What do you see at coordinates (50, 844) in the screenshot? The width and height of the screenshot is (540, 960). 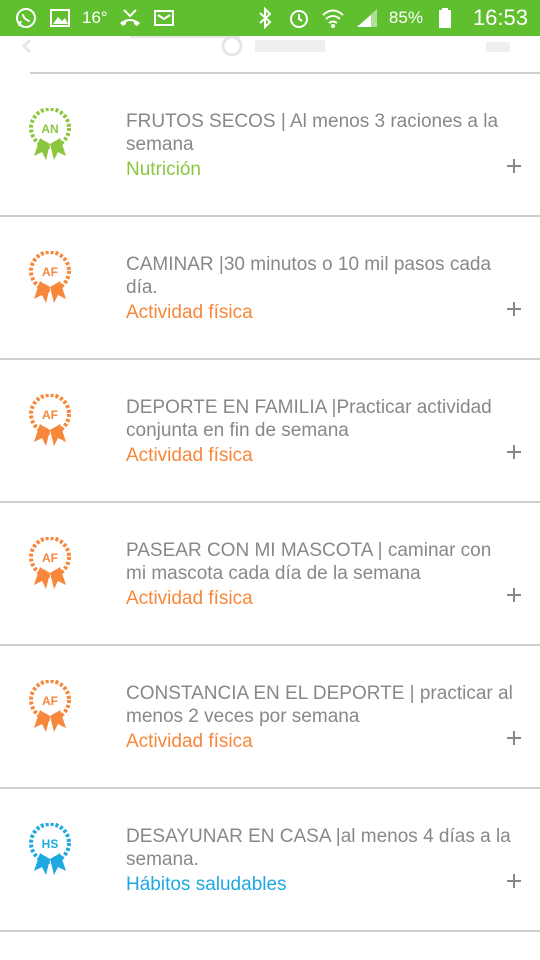 I see `svg-text: HS` at bounding box center [50, 844].